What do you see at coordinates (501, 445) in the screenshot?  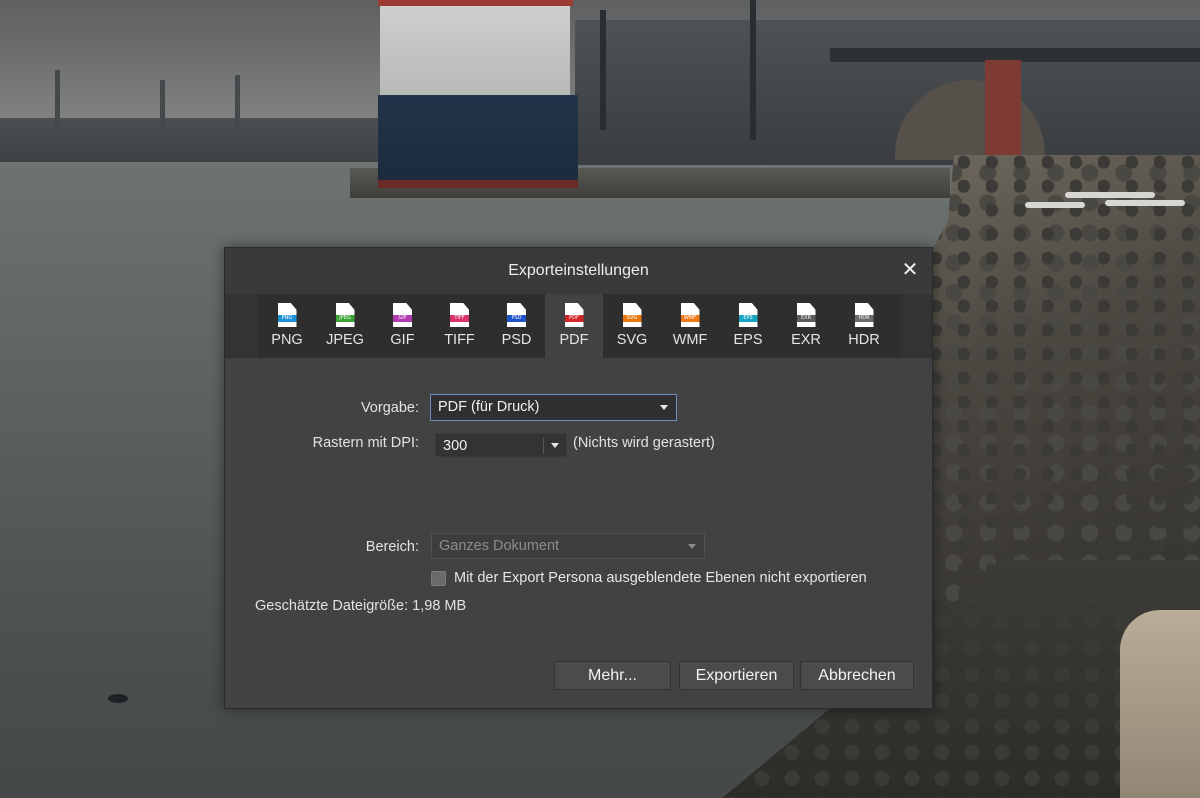 I see `dpi-combobox: 300` at bounding box center [501, 445].